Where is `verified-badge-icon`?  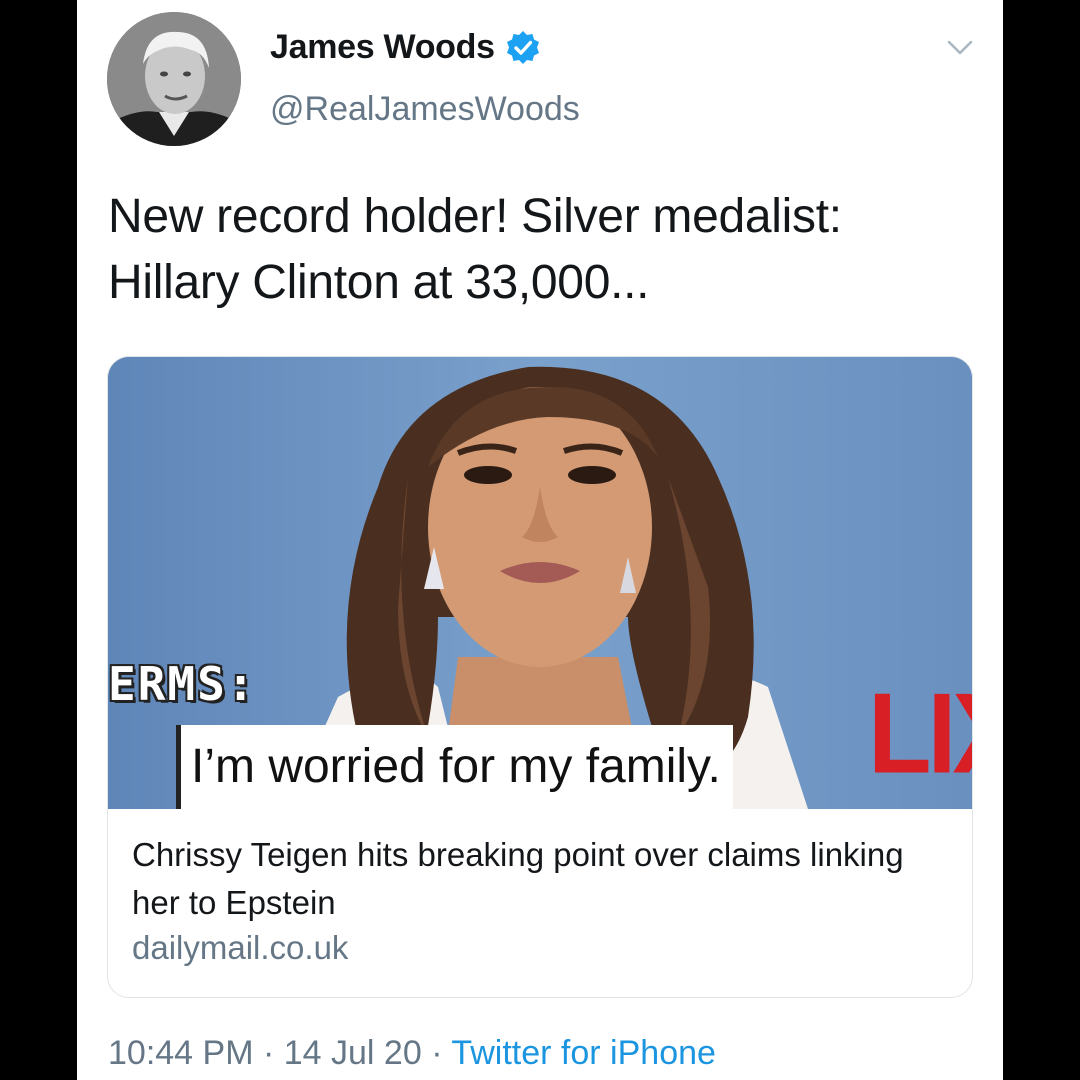
verified-badge-icon is located at coordinates (523, 48).